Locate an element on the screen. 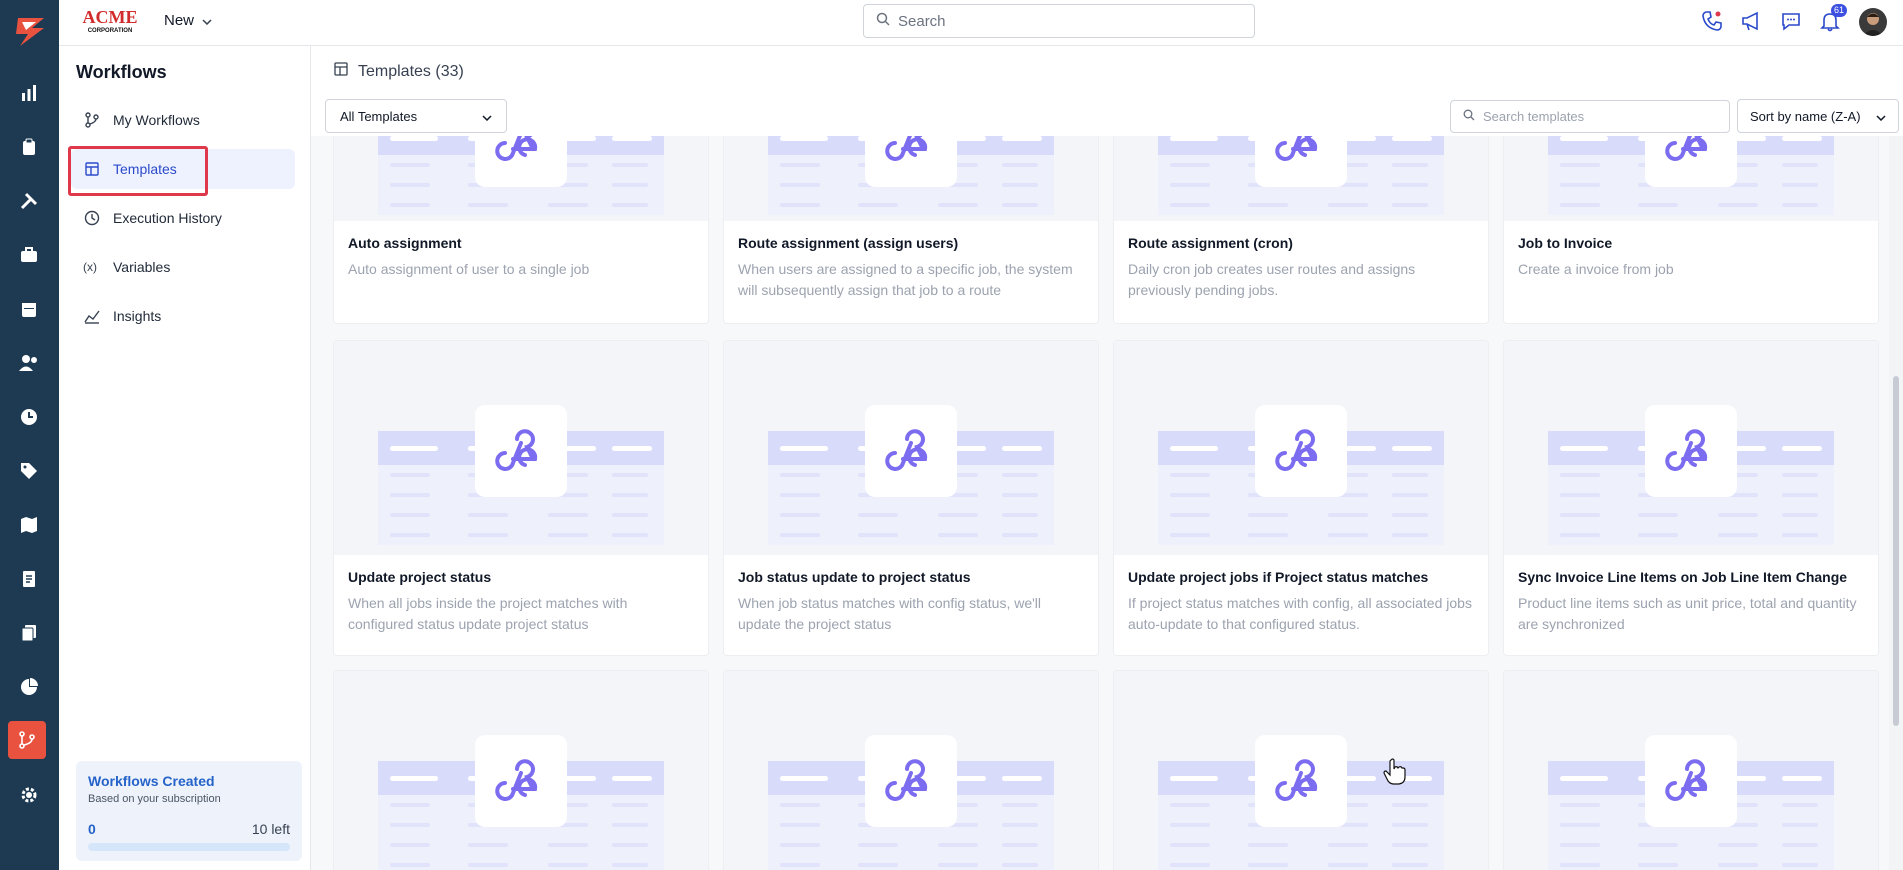 The height and width of the screenshot is (870, 1903). sort-select: Sort by name (Z-A) is located at coordinates (1818, 116).